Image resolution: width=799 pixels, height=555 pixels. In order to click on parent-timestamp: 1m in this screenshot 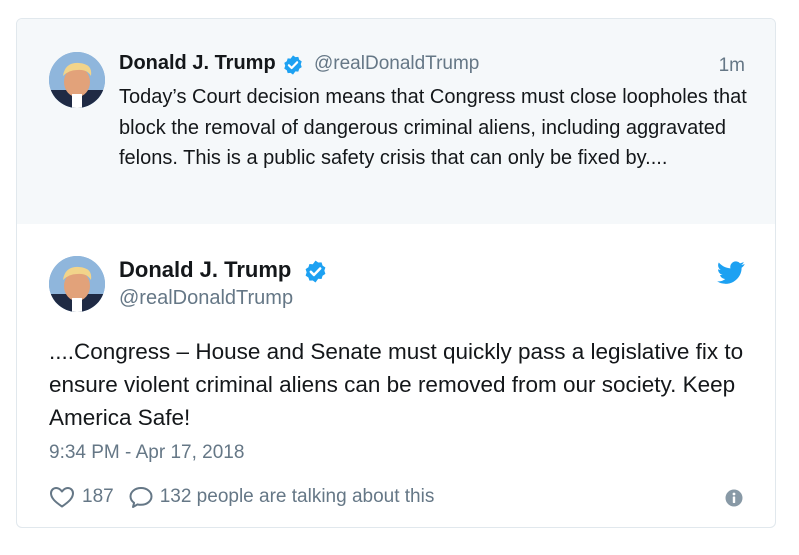, I will do `click(732, 66)`.